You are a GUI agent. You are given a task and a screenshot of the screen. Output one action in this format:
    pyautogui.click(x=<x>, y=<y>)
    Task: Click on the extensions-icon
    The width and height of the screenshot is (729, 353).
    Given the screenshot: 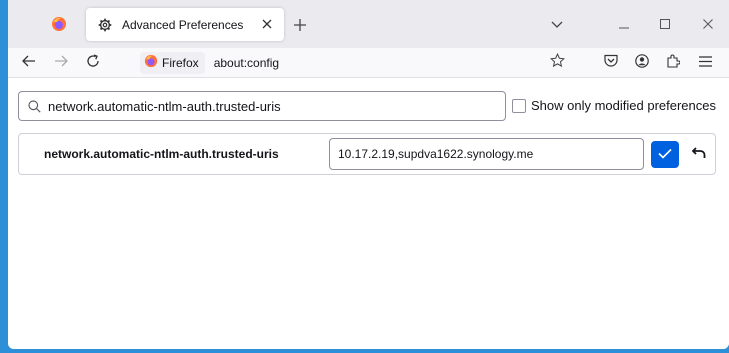 What is the action you would take?
    pyautogui.click(x=673, y=63)
    